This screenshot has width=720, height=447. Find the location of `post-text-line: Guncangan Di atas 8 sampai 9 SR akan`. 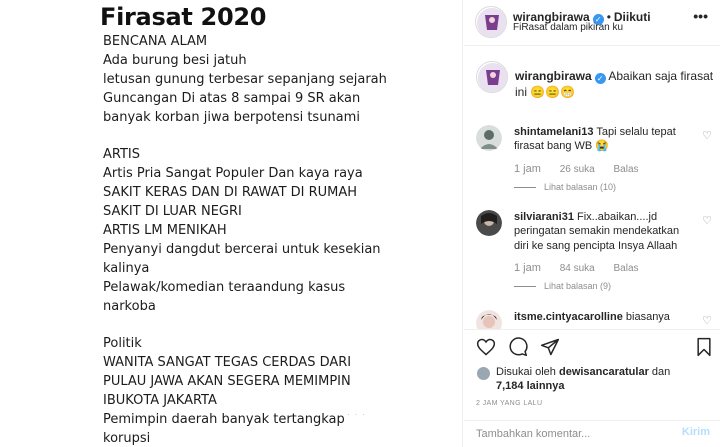

post-text-line: Guncangan Di atas 8 sampai 9 SR akan is located at coordinates (232, 98).